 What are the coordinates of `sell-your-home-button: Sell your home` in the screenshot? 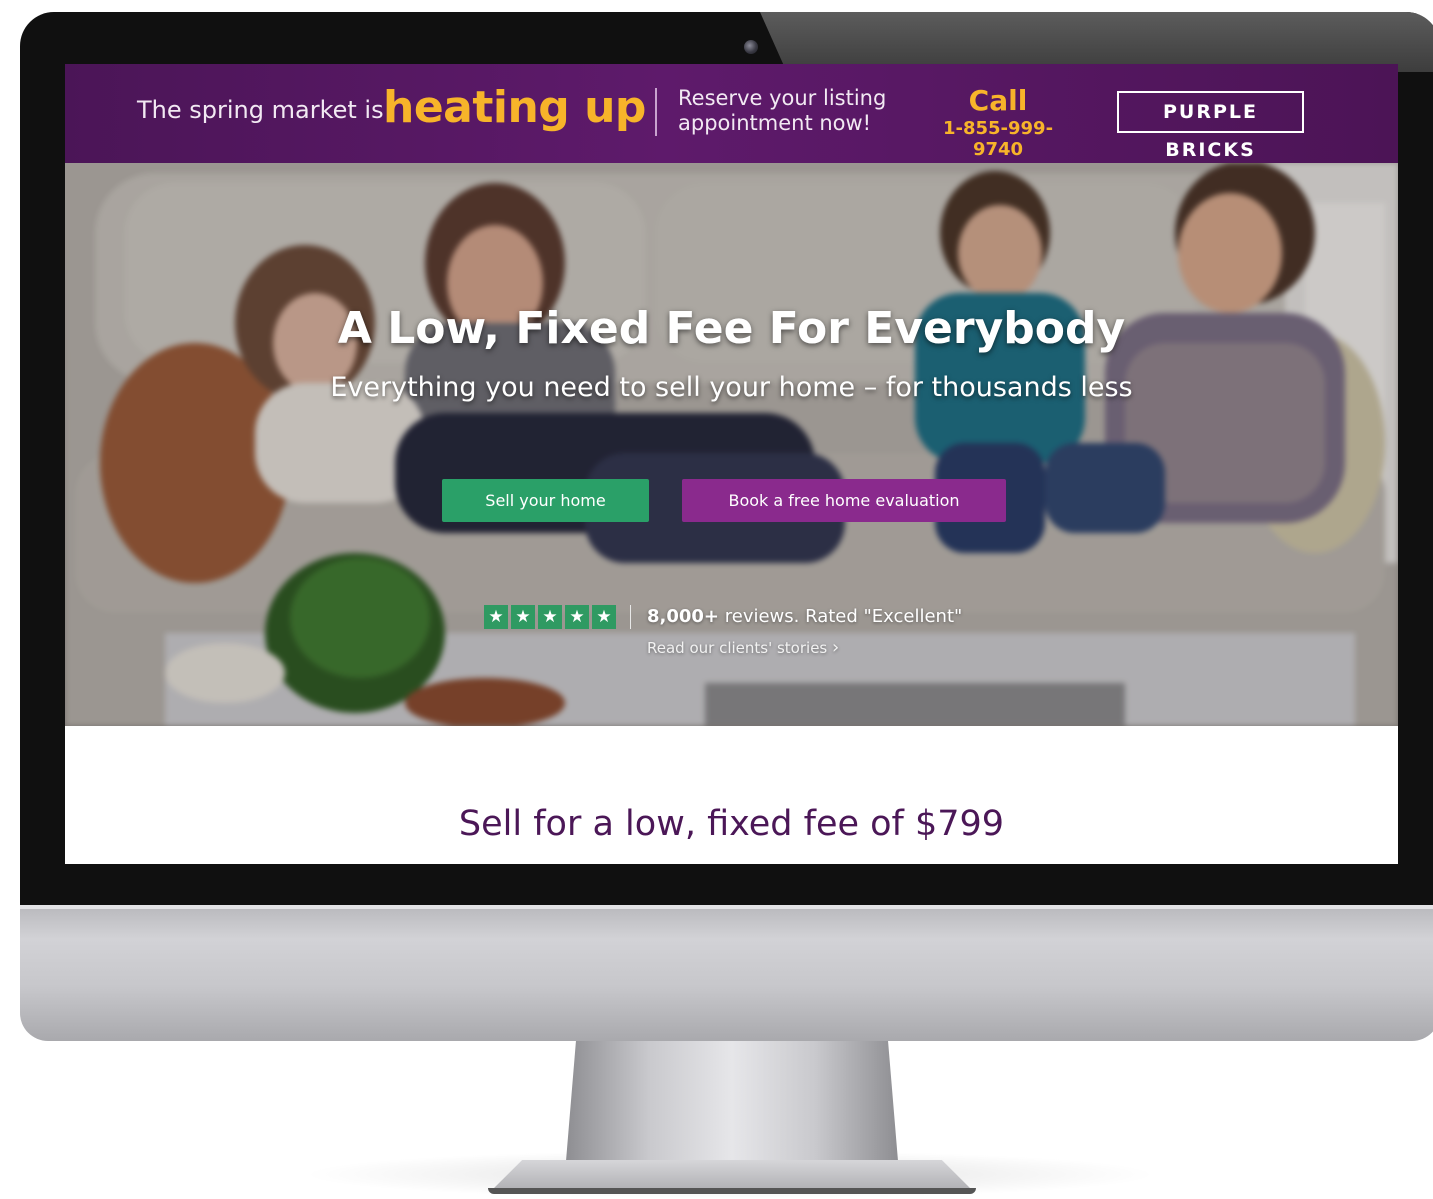 It's located at (545, 500).